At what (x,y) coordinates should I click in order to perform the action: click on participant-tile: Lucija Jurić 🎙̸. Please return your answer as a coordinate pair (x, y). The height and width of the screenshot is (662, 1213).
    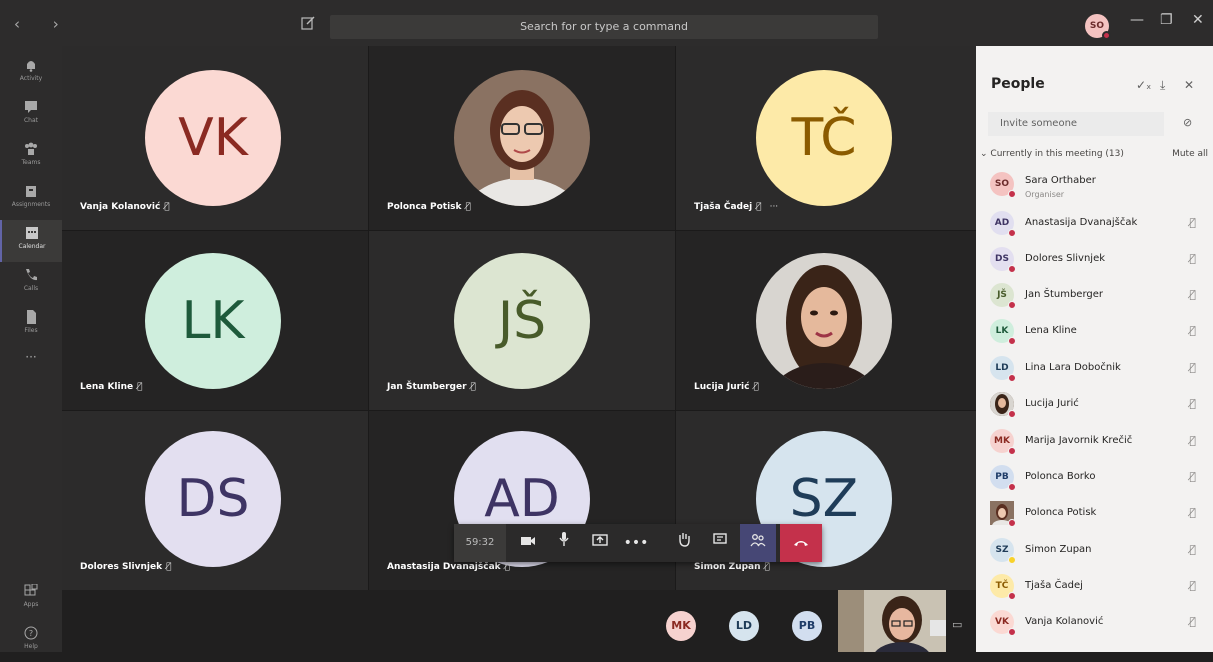
    Looking at the image, I should click on (826, 320).